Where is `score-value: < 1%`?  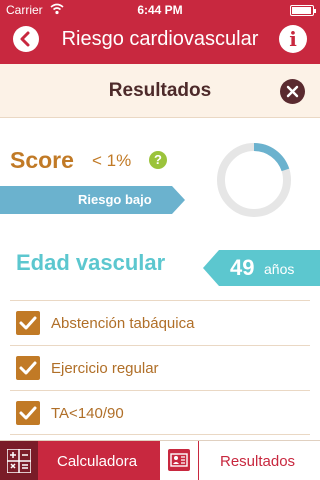 score-value: < 1% is located at coordinates (112, 160).